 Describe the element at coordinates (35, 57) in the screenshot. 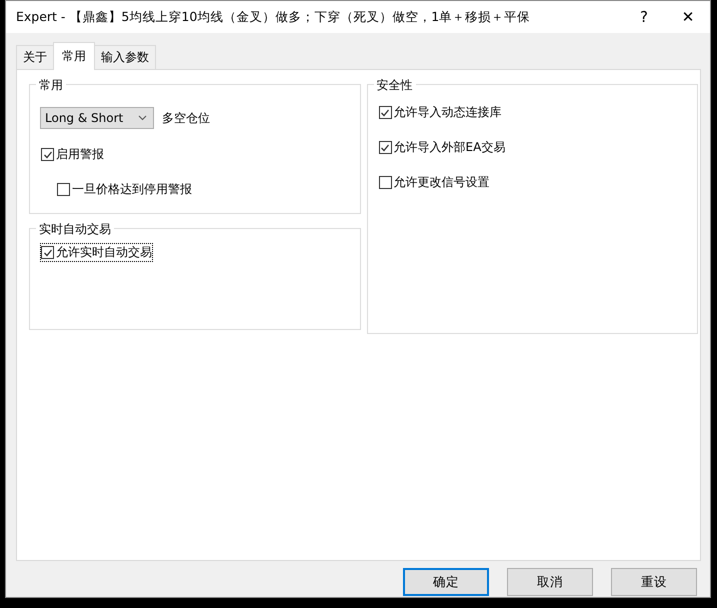

I see `tab: 关于` at that location.